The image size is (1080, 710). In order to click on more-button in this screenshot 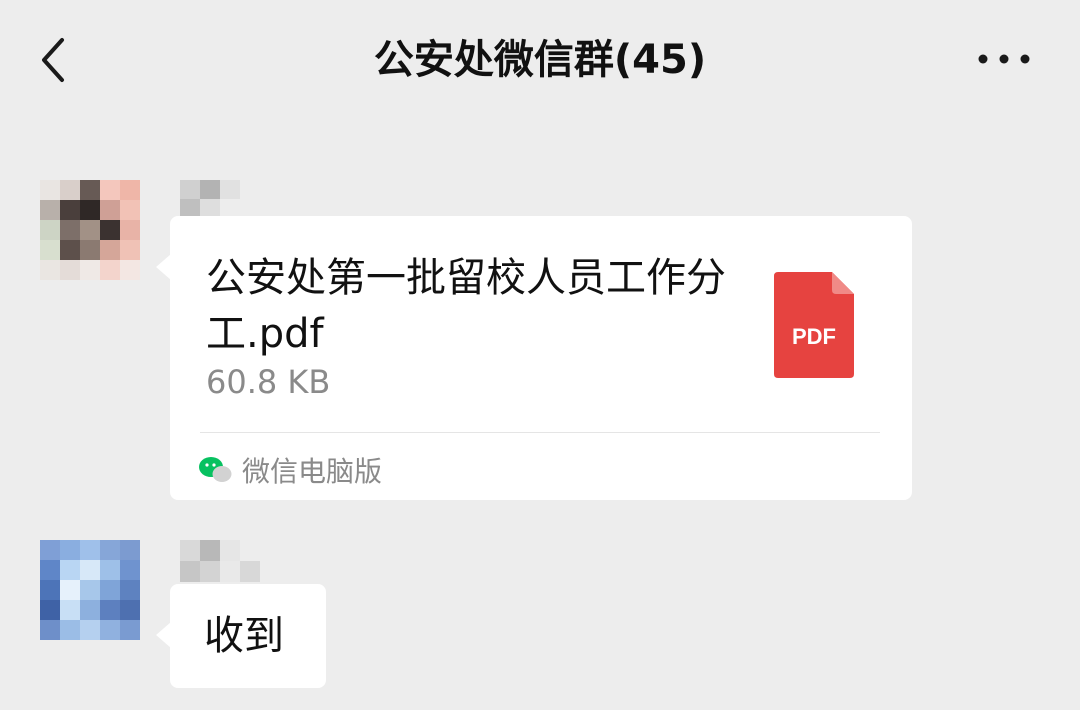, I will do `click(1004, 59)`.